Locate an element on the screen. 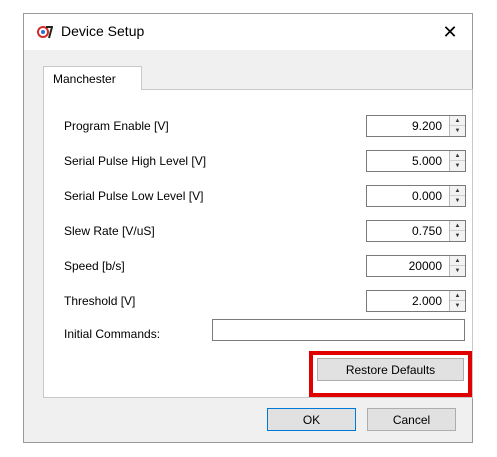  serial-pulse-high-label: Serial Pulse High Level [V] is located at coordinates (135, 161).